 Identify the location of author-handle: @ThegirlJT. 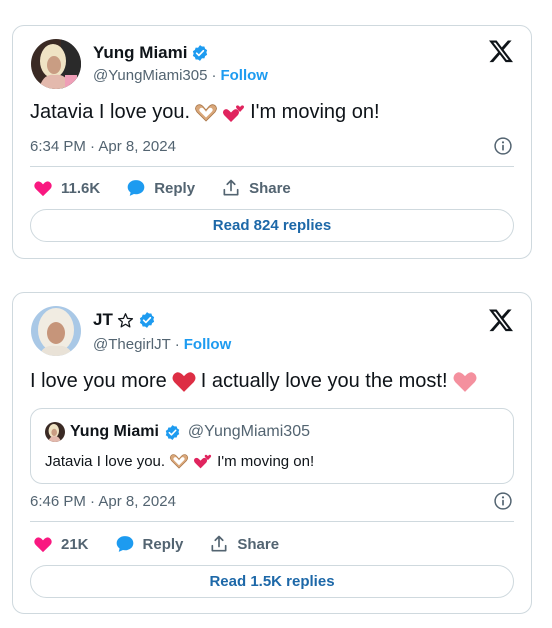
(132, 344).